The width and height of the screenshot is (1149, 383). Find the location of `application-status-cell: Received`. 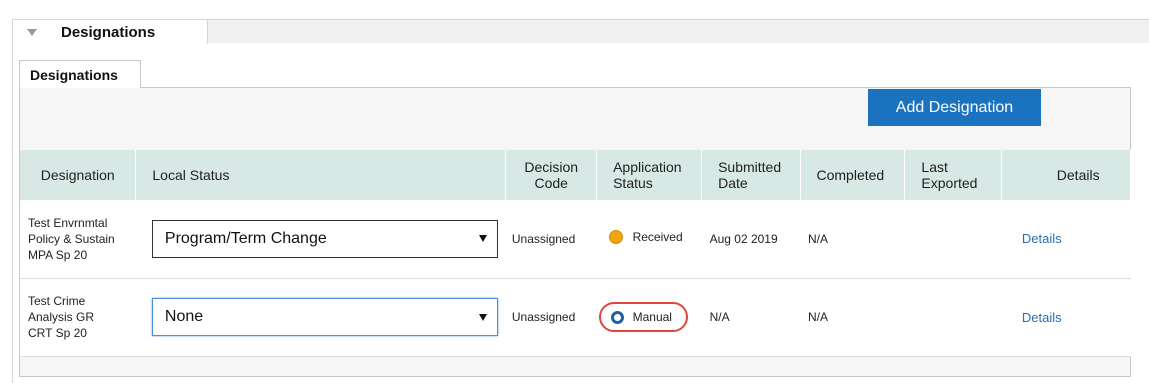

application-status-cell: Received is located at coordinates (649, 239).